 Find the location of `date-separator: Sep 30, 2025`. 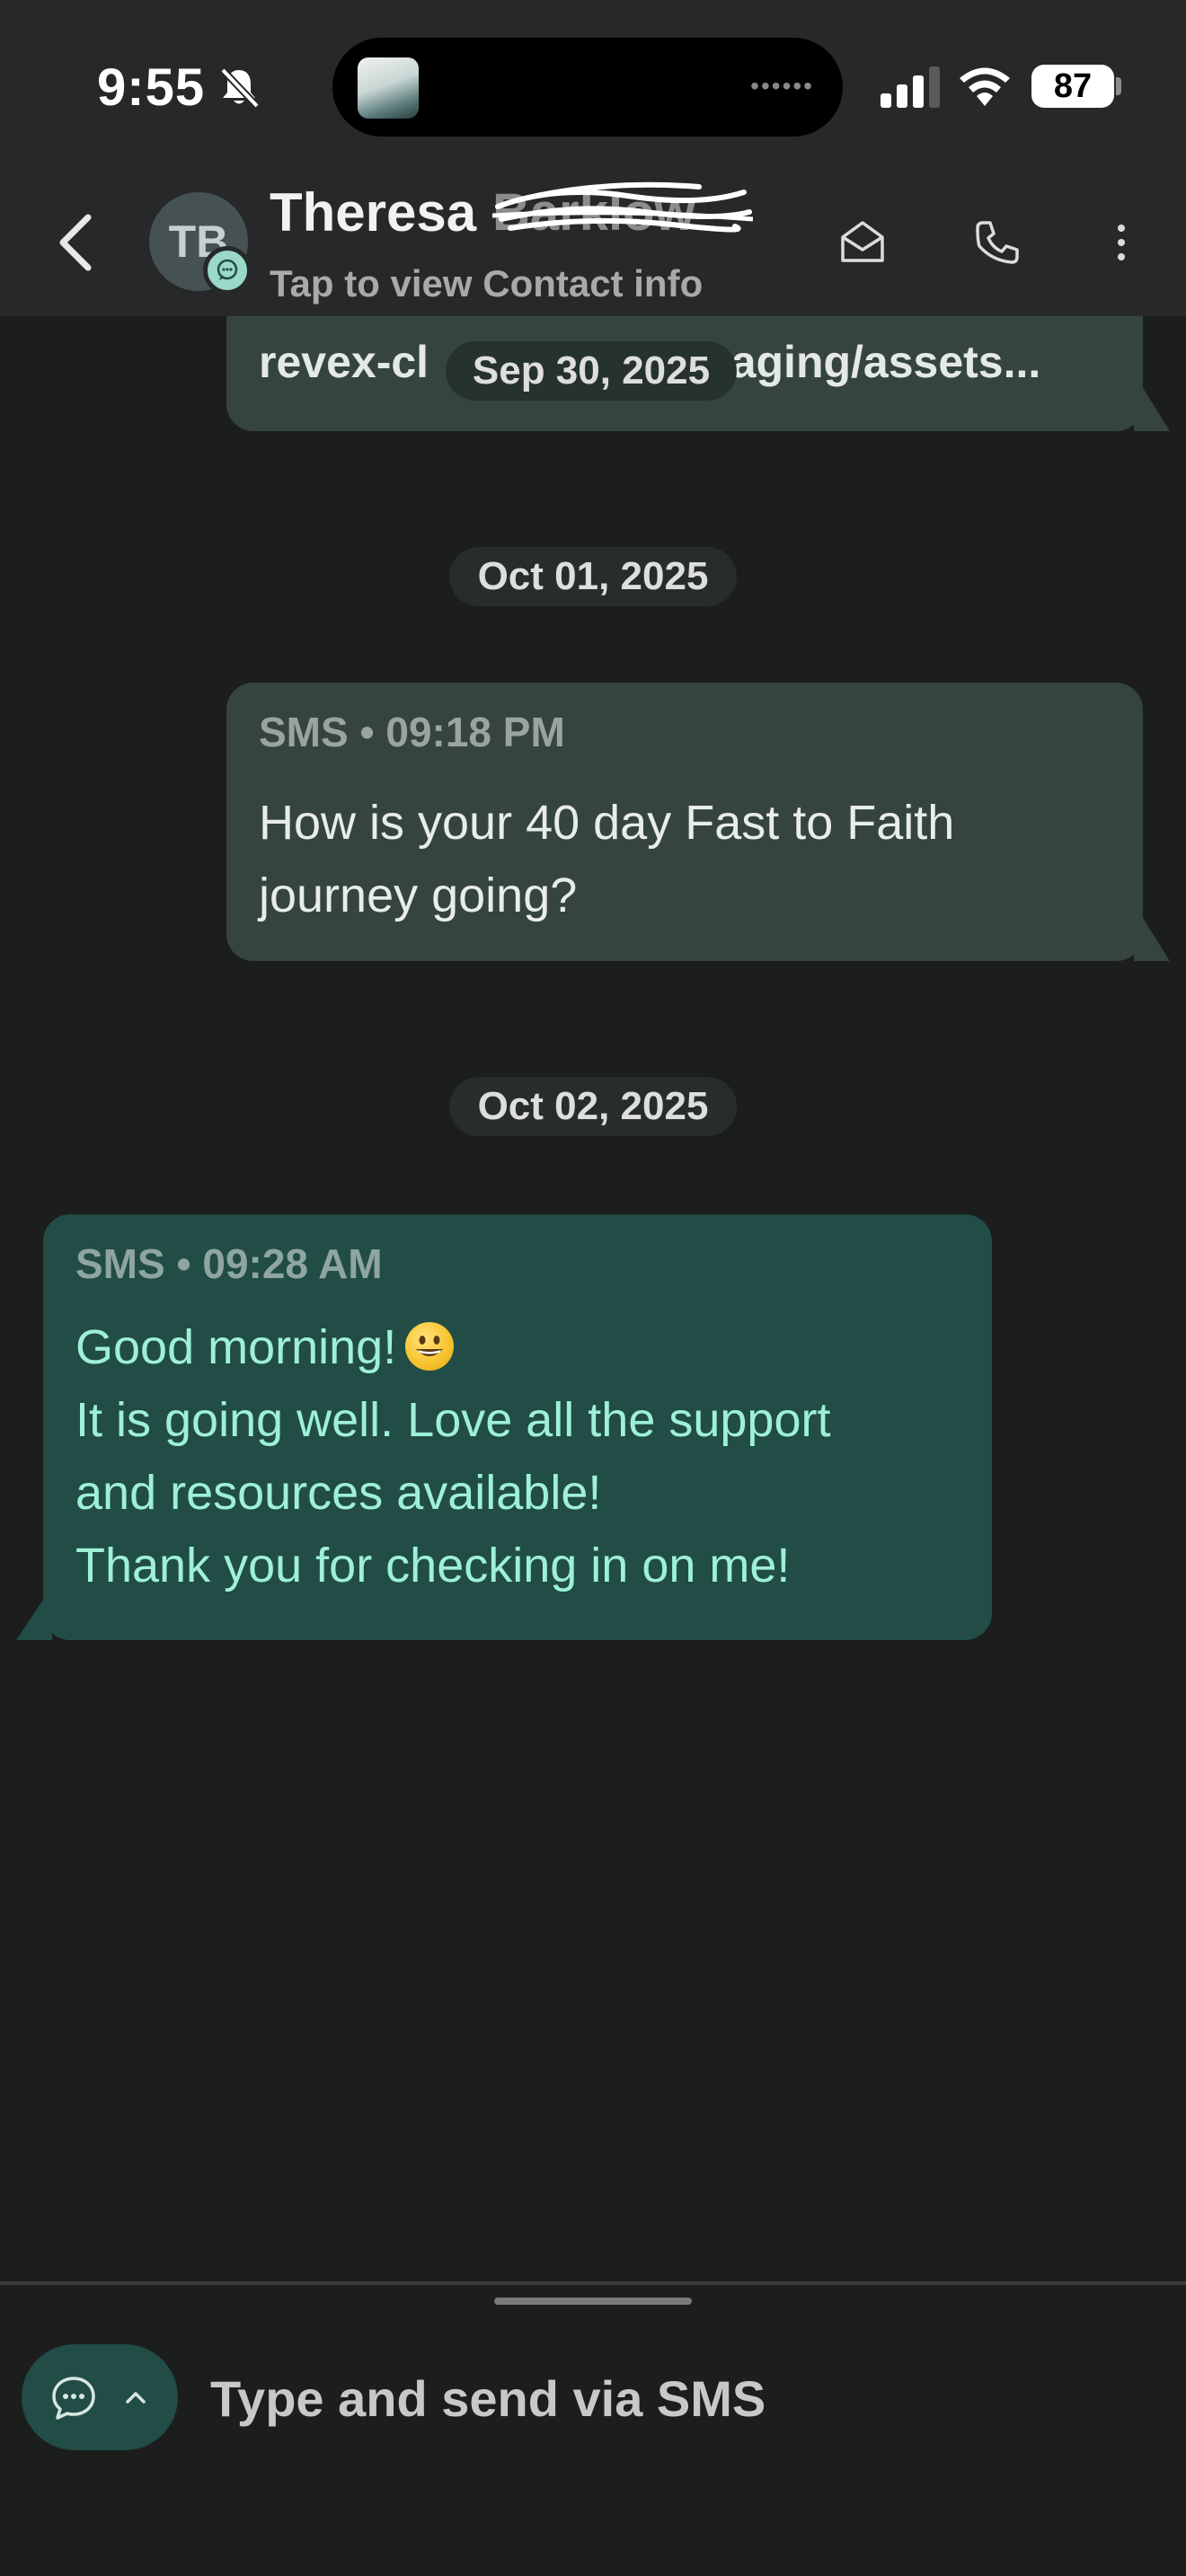

date-separator: Sep 30, 2025 is located at coordinates (591, 371).